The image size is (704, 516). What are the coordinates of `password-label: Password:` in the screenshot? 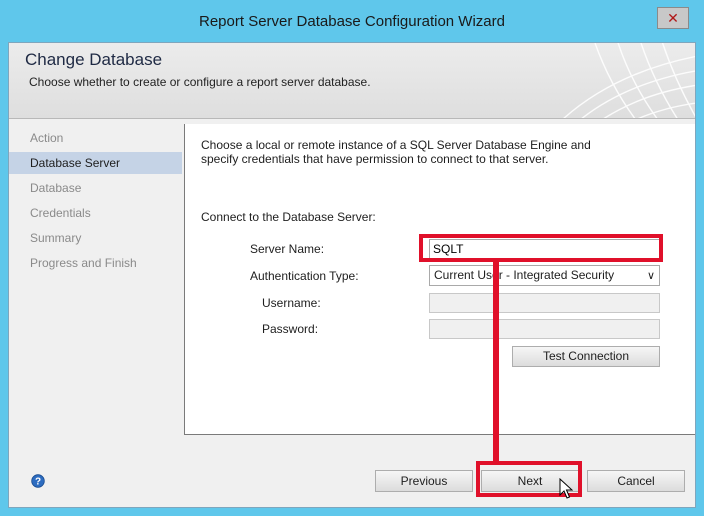 It's located at (290, 329).